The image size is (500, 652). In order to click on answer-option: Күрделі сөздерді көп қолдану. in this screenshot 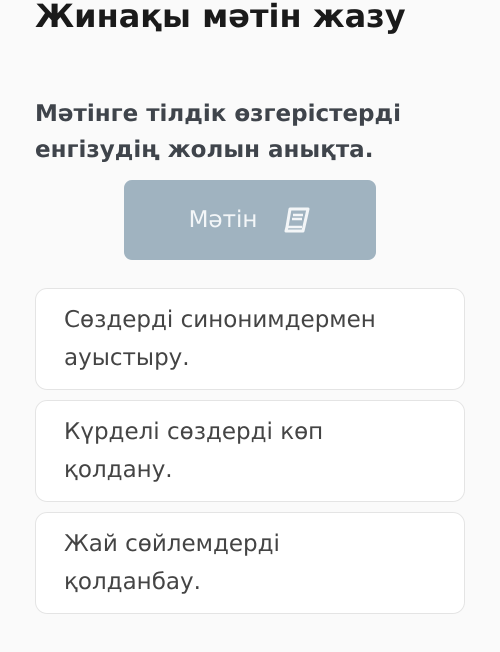, I will do `click(250, 451)`.